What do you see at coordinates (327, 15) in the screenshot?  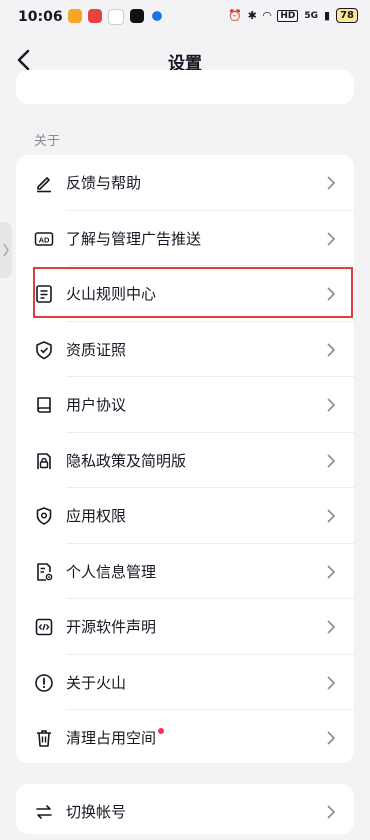 I see `signal-icon: ▮` at bounding box center [327, 15].